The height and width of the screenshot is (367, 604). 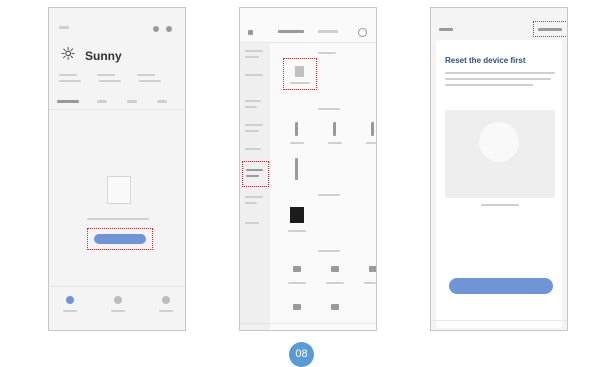 I want to click on back-icon, so click(x=250, y=32).